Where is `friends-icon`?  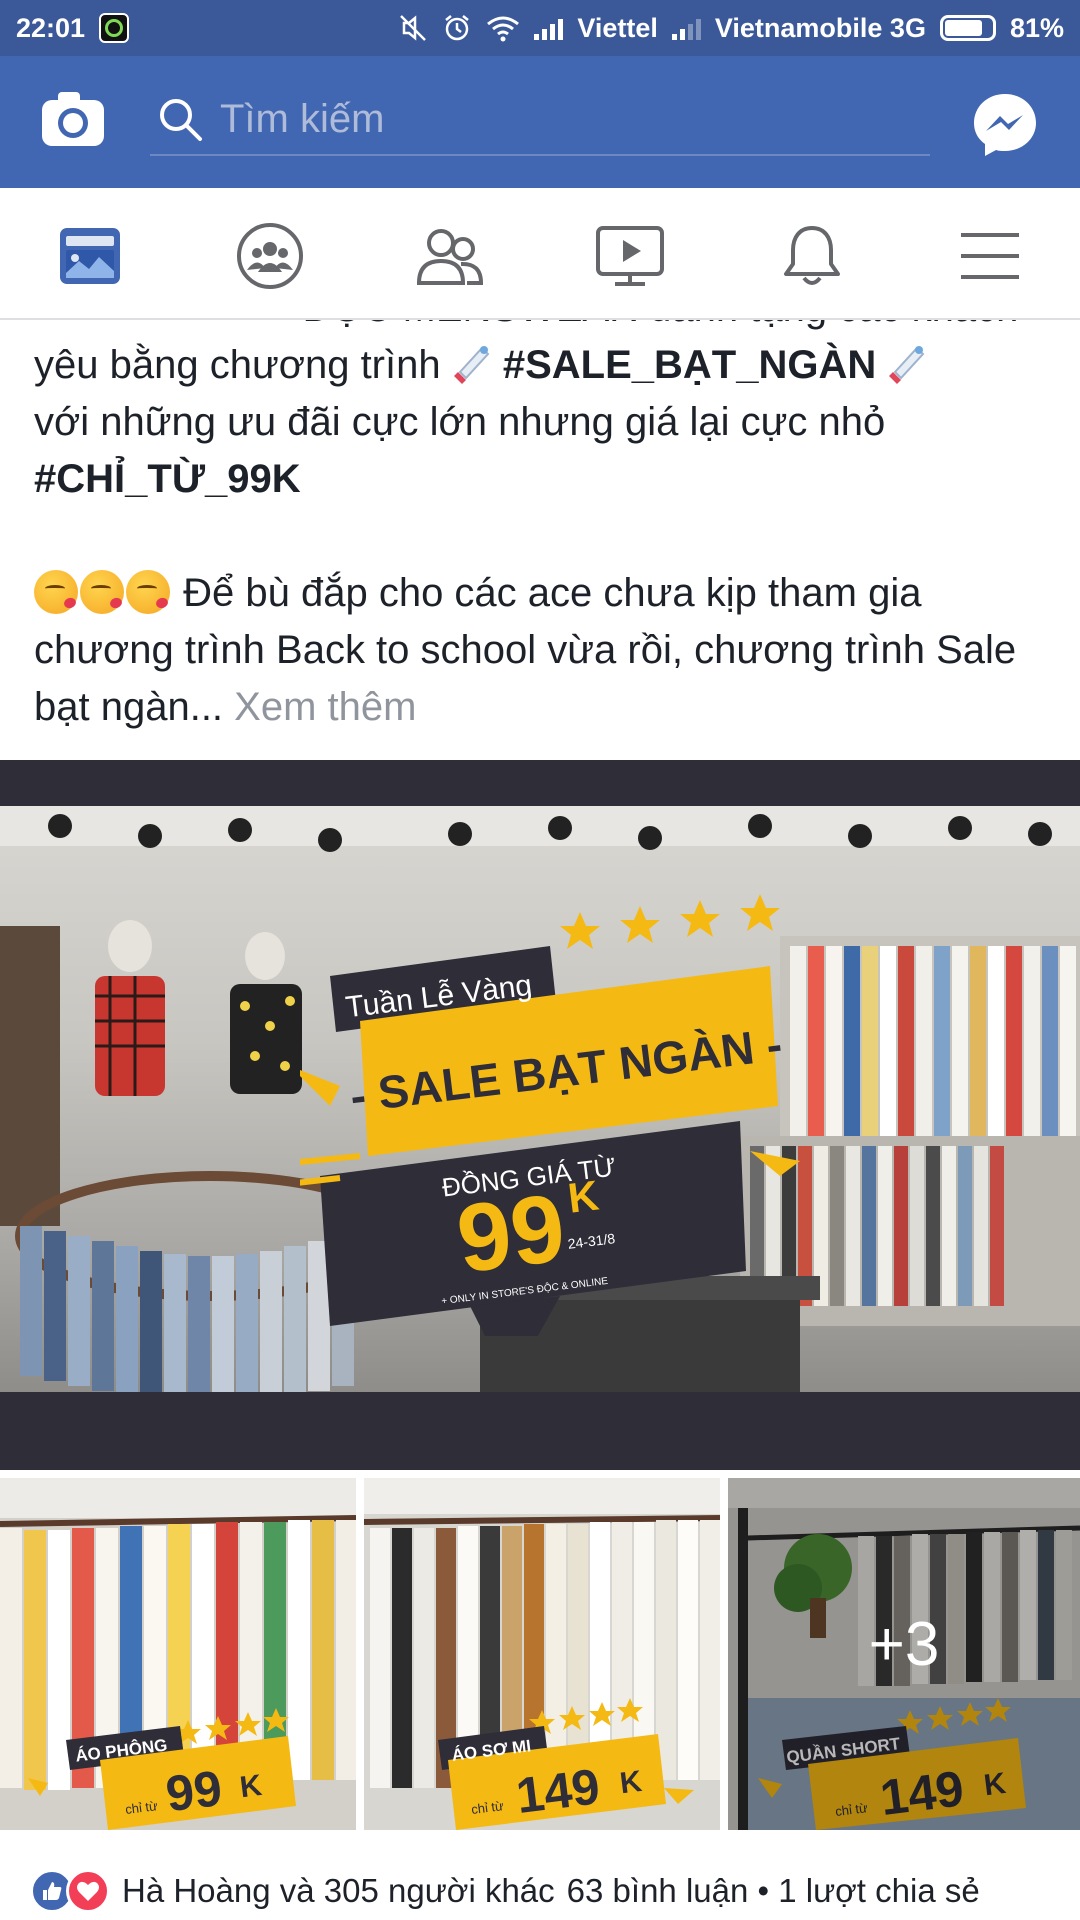 friends-icon is located at coordinates (450, 257).